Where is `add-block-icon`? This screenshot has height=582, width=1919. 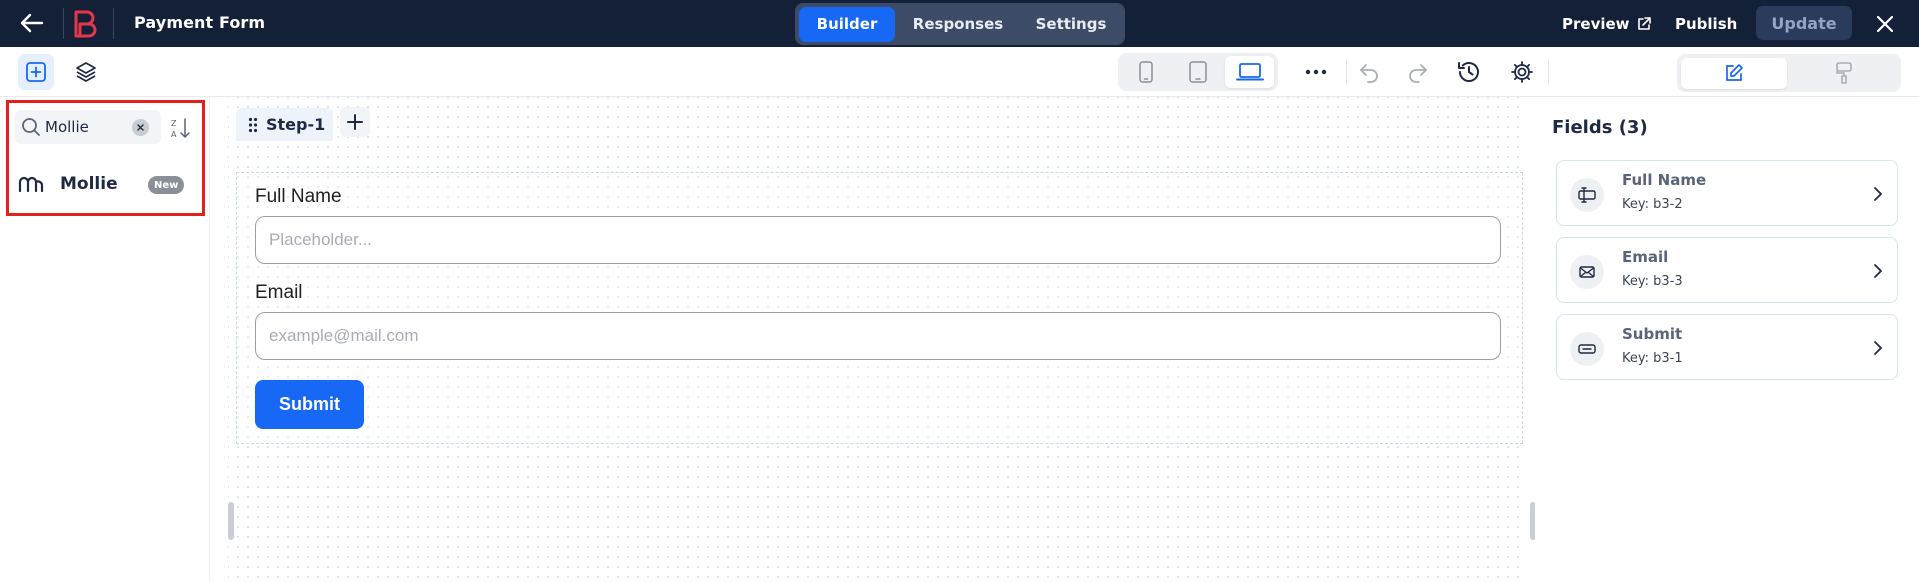
add-block-icon is located at coordinates (36, 72).